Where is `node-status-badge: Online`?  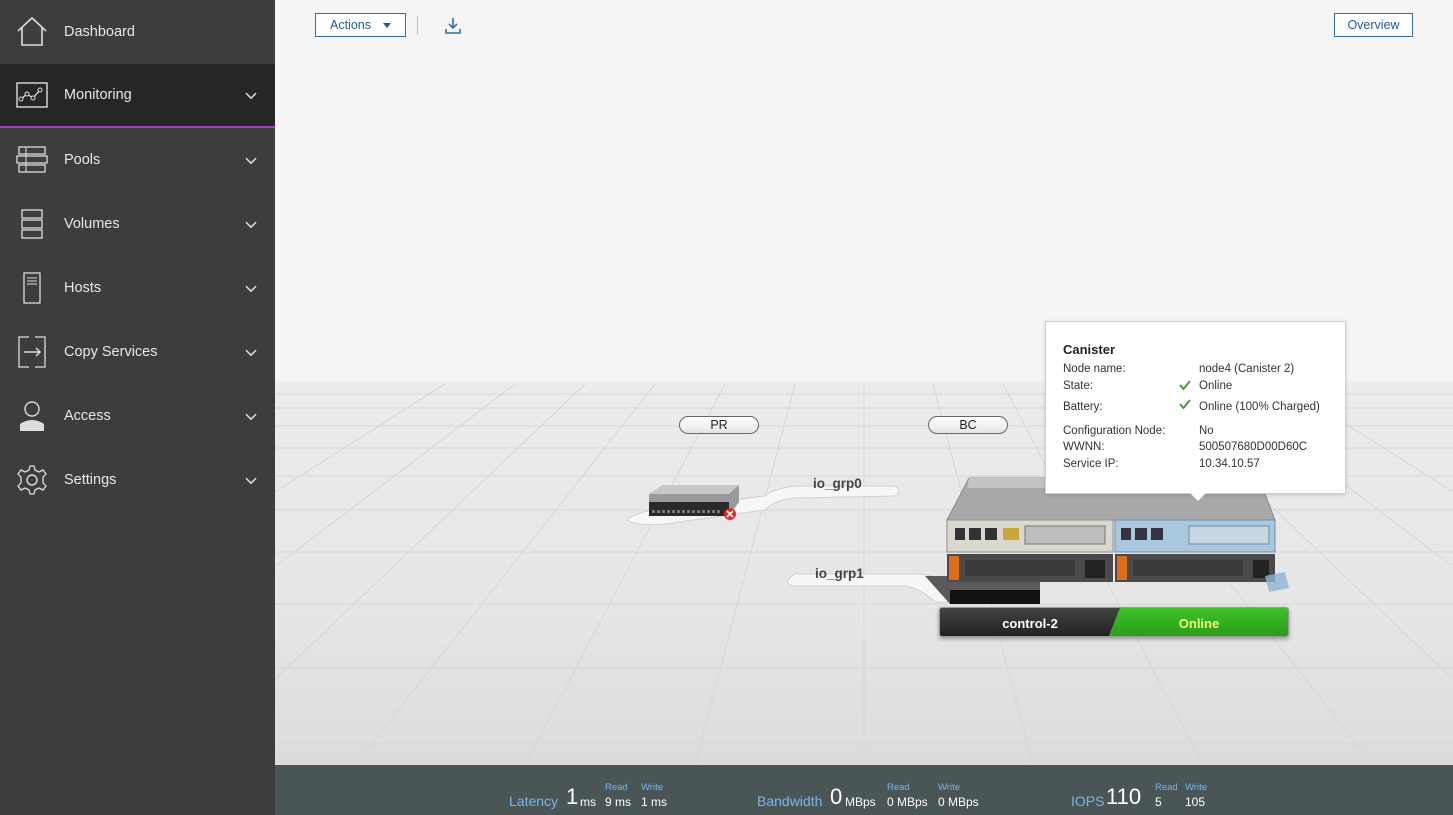
node-status-badge: Online is located at coordinates (1198, 622).